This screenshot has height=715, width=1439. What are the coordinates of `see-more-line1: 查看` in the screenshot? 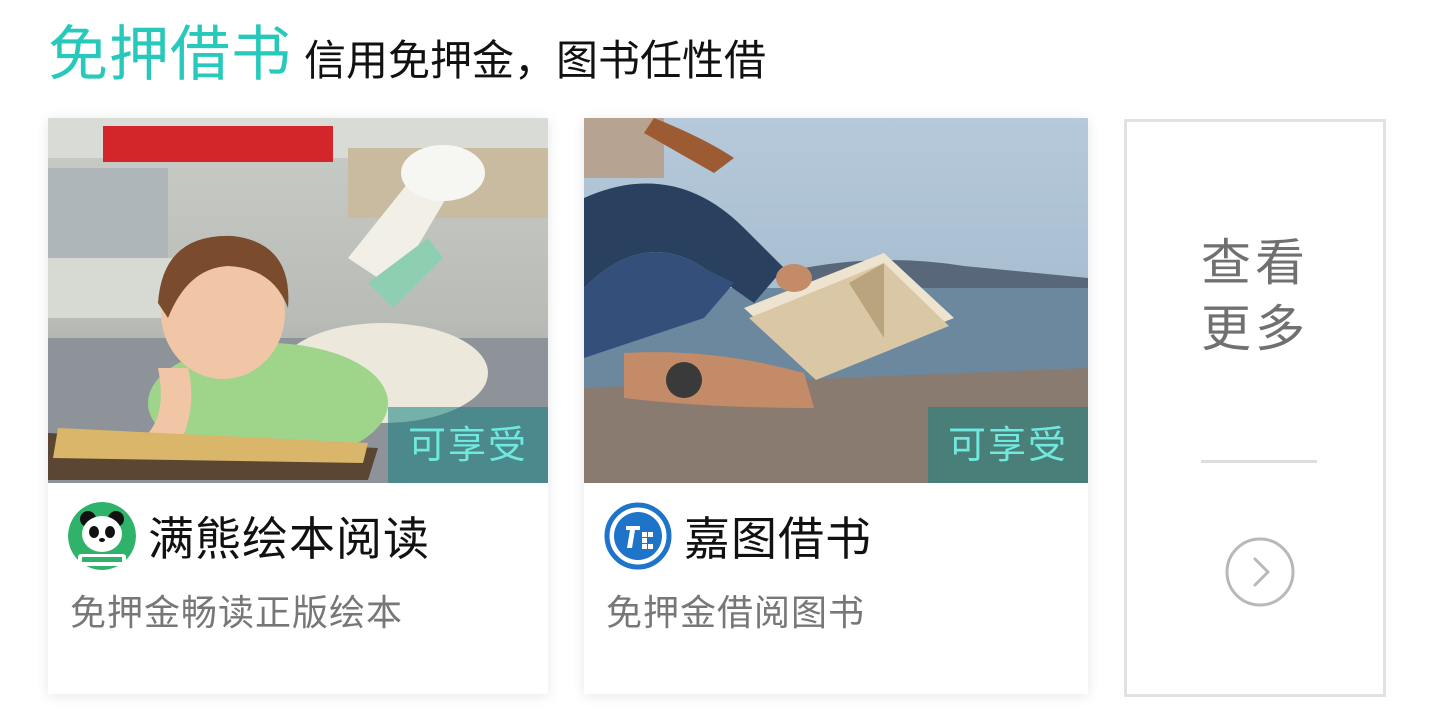 It's located at (1255, 263).